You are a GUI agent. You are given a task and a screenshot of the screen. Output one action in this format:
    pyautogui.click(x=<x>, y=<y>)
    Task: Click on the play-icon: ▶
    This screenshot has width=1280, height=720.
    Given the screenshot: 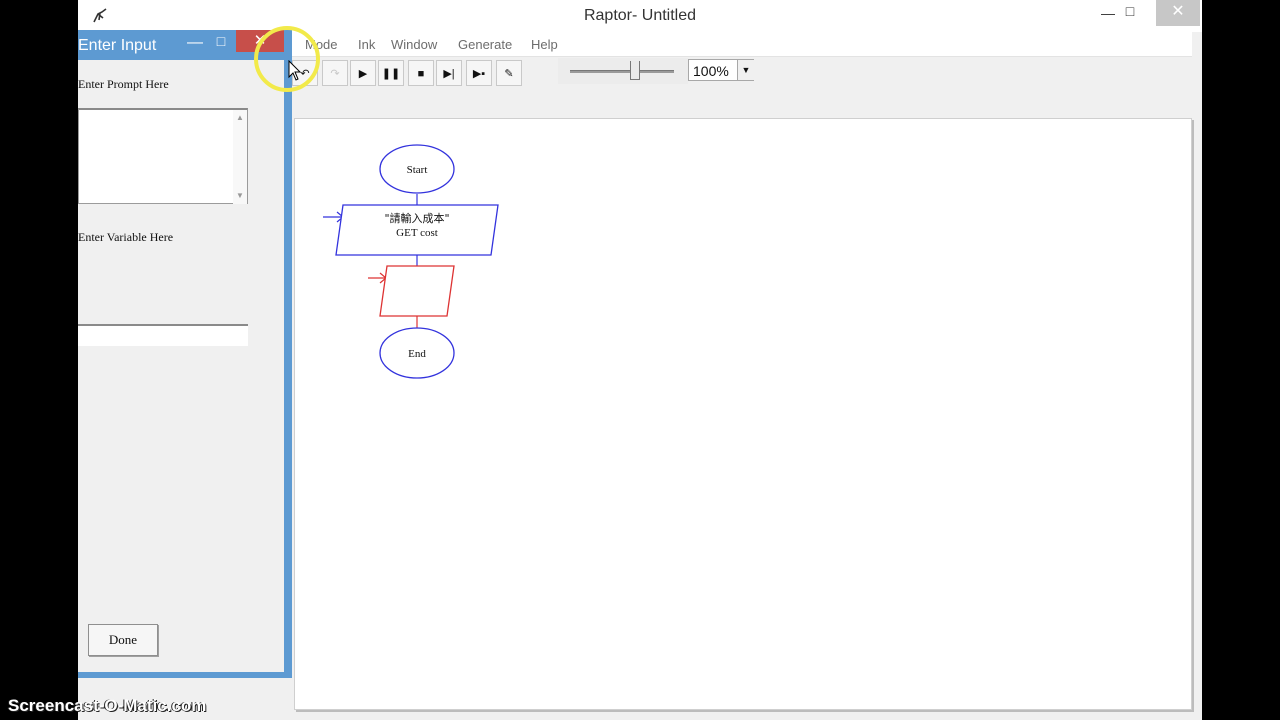 What is the action you would take?
    pyautogui.click(x=363, y=74)
    